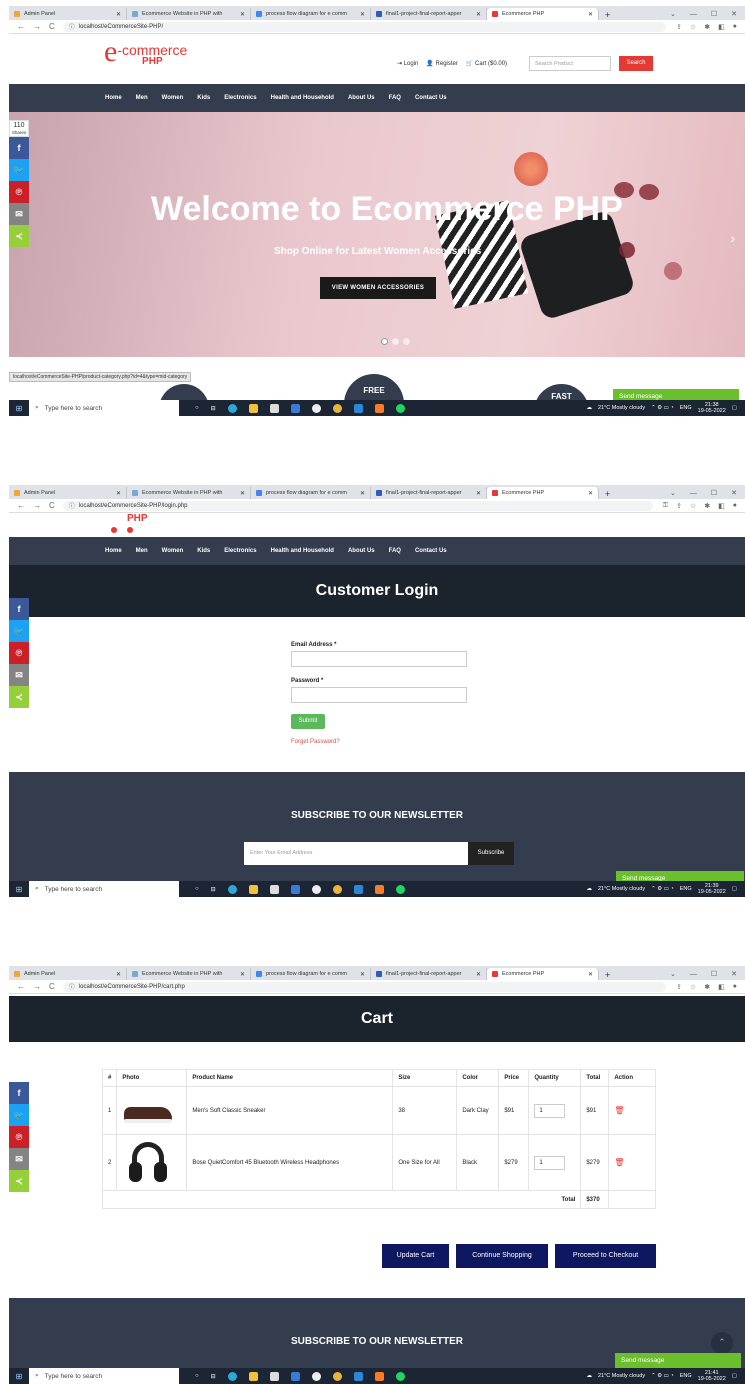  Describe the element at coordinates (486, 63) in the screenshot. I see `cart-link: 🛒 Cart ($0.00)` at that location.